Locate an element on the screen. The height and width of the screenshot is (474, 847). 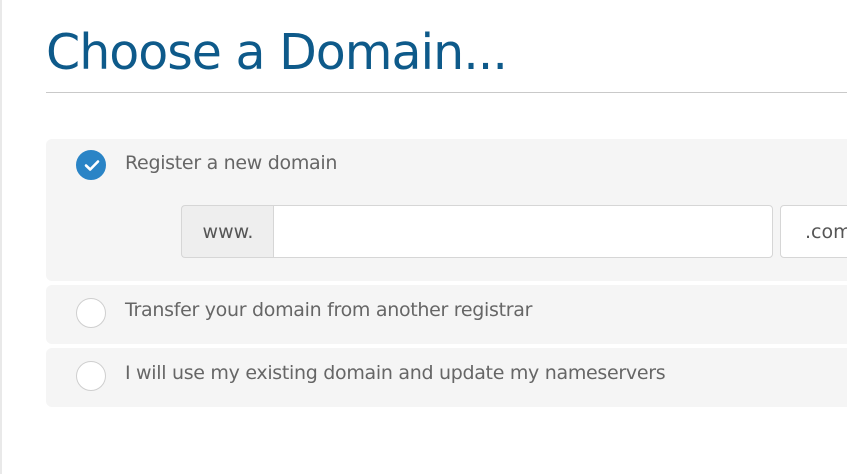
option-label-register-domain: Register a new domain is located at coordinates (231, 163).